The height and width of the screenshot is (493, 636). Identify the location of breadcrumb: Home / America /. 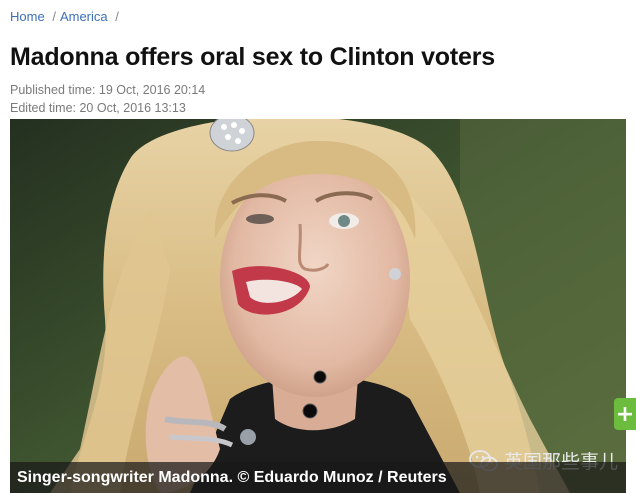
(66, 16).